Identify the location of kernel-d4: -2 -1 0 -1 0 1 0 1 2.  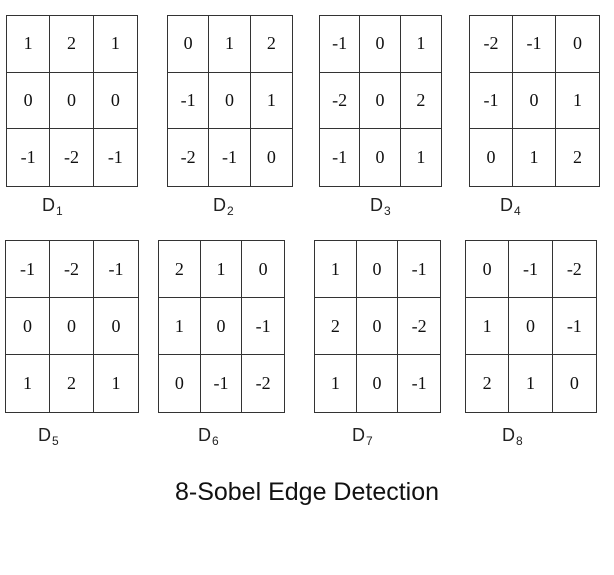
(534, 101).